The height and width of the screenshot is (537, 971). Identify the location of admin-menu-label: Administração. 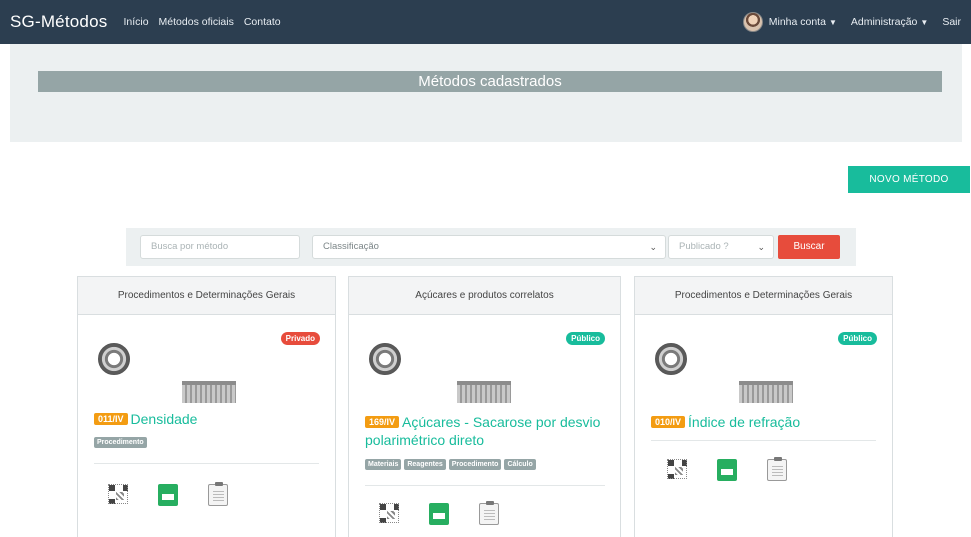
(884, 22).